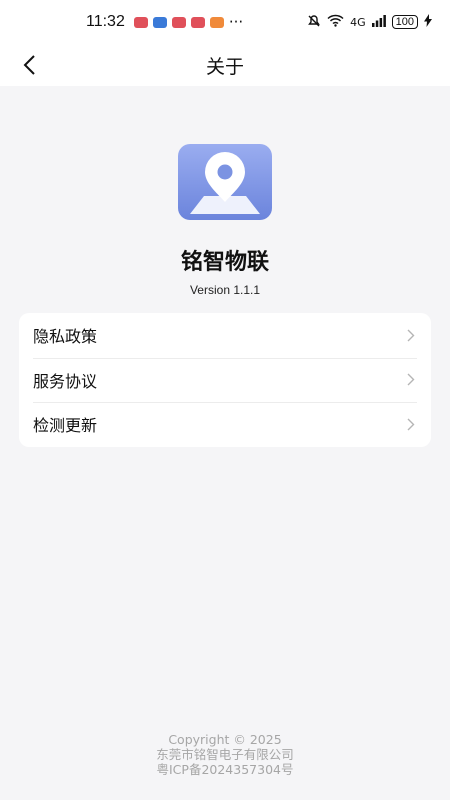  I want to click on menu-item-check-update: 检测更新, so click(225, 424).